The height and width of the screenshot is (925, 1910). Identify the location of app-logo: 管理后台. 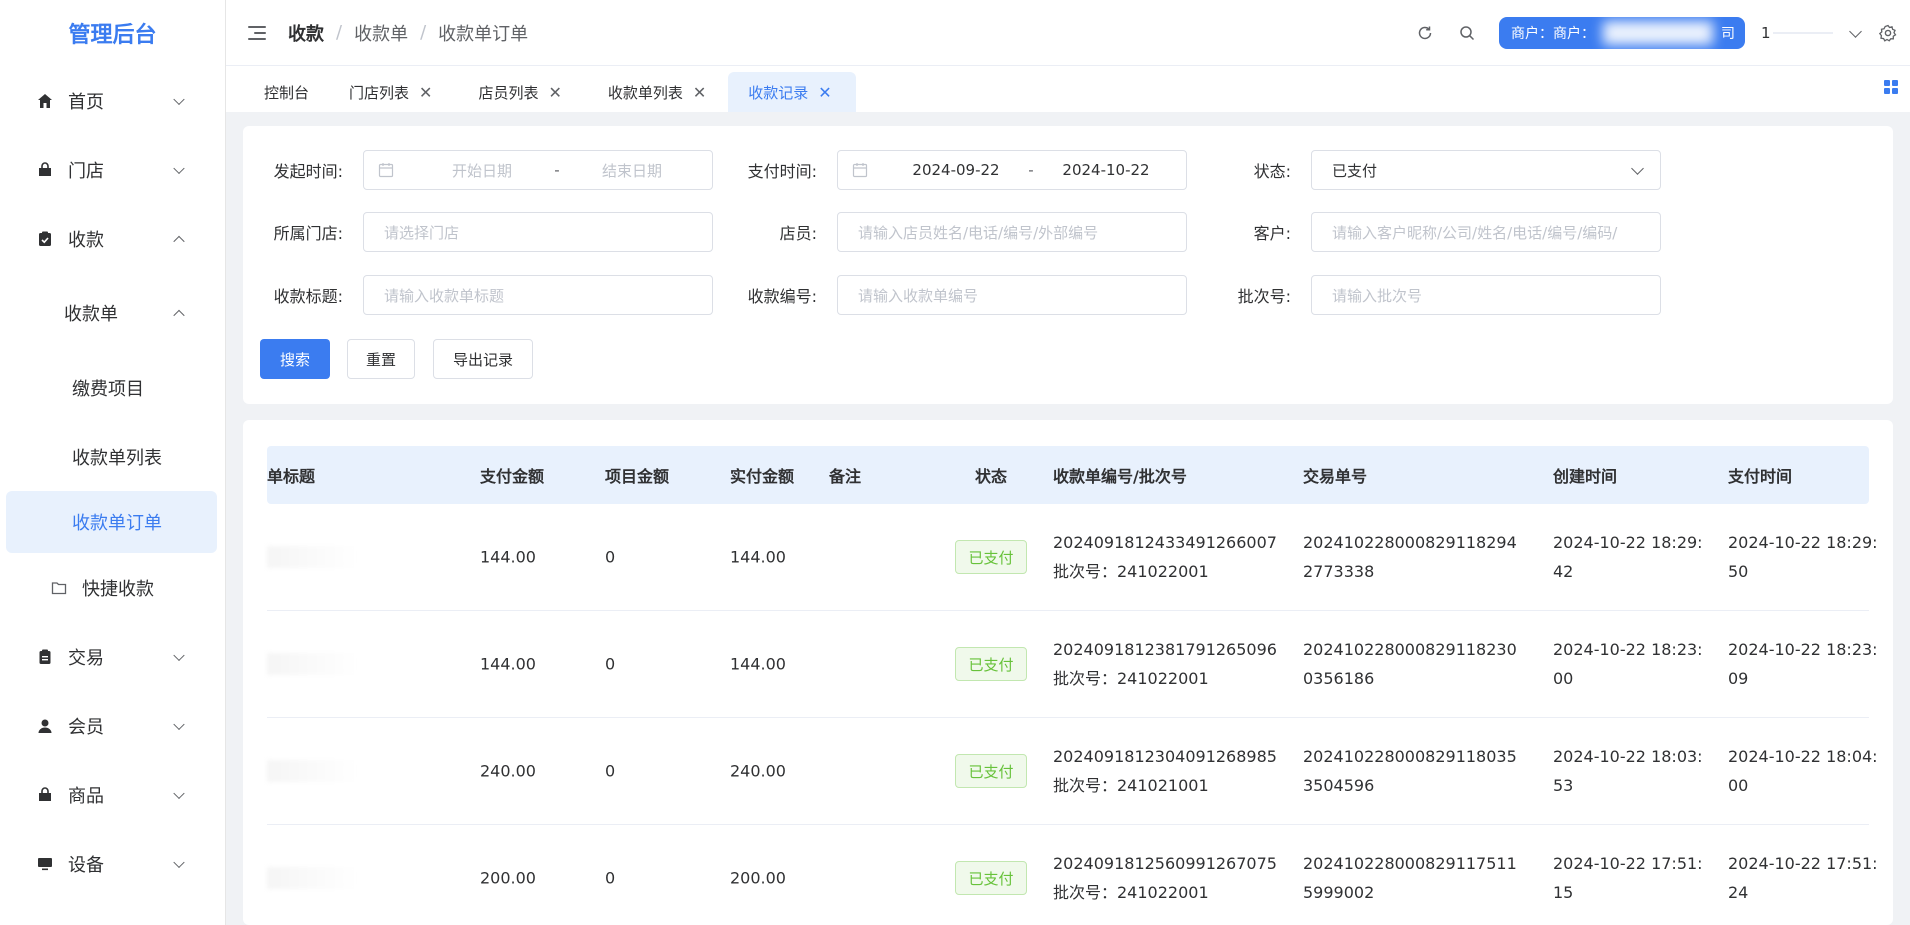
(112, 33).